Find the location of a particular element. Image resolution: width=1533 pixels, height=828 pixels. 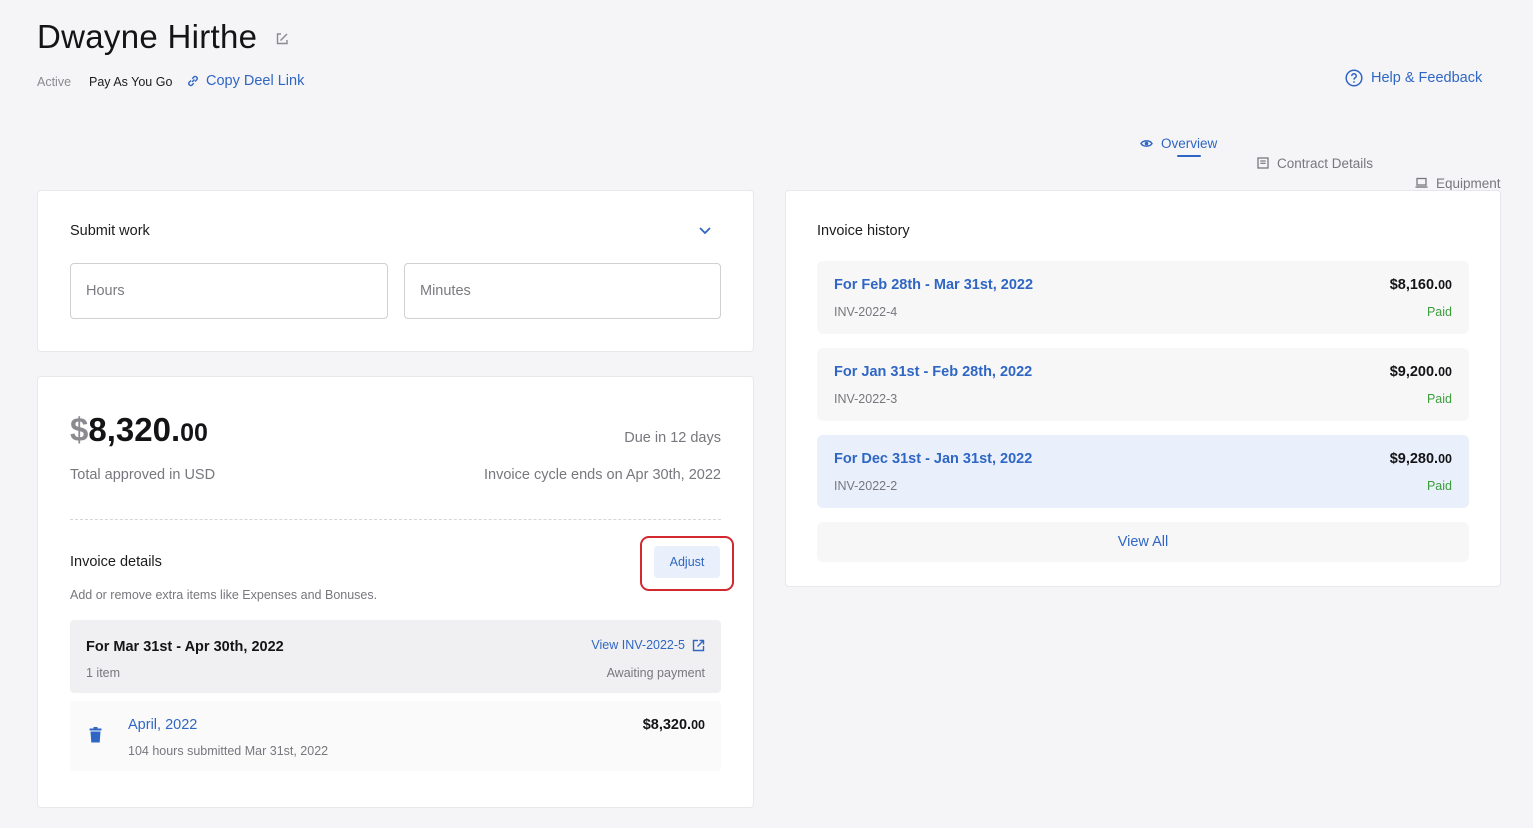

history-period: For Dec 31st - Jan 31st, 2022 is located at coordinates (933, 459).